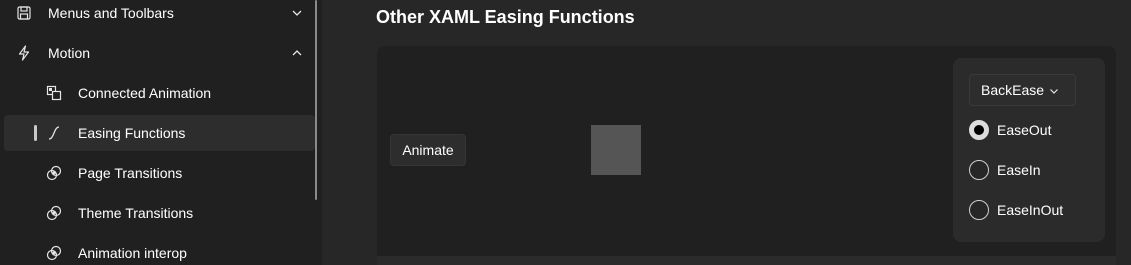 The image size is (1131, 265). I want to click on sidebar-item-connected-animation: Connected Animation, so click(159, 93).